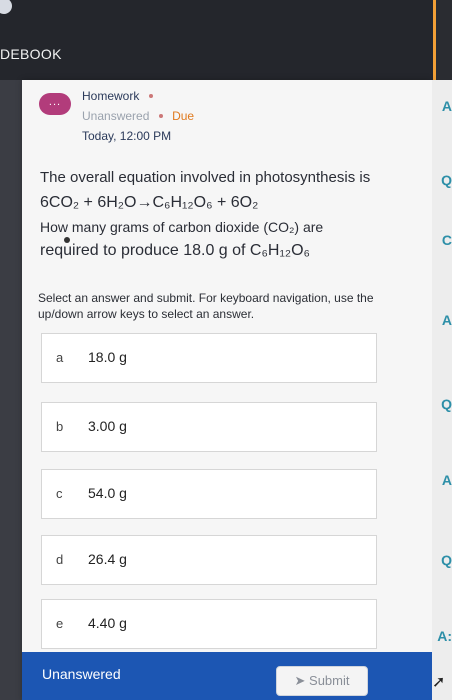 This screenshot has height=700, width=452. I want to click on footer-status: Unanswered, so click(81, 674).